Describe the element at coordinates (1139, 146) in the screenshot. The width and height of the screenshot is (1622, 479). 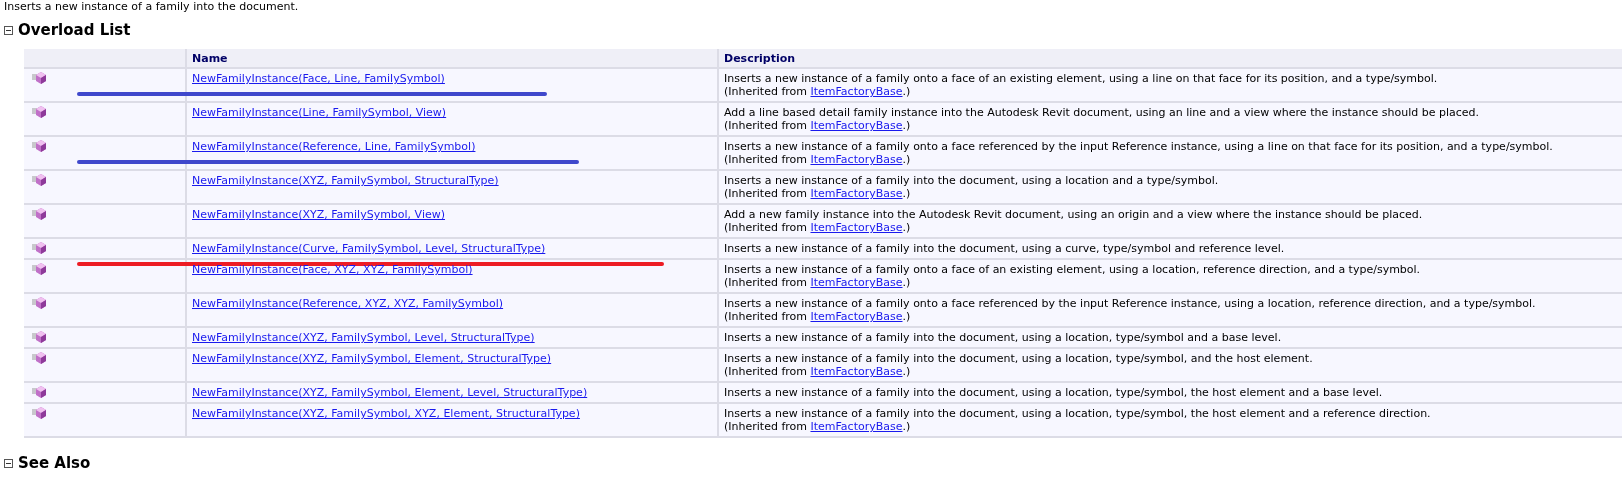
I see `description-text: Inserts a new instance of a family onto a face referenced by the input Reference instance, using a line on that face for its position, and a type/symbol.` at that location.